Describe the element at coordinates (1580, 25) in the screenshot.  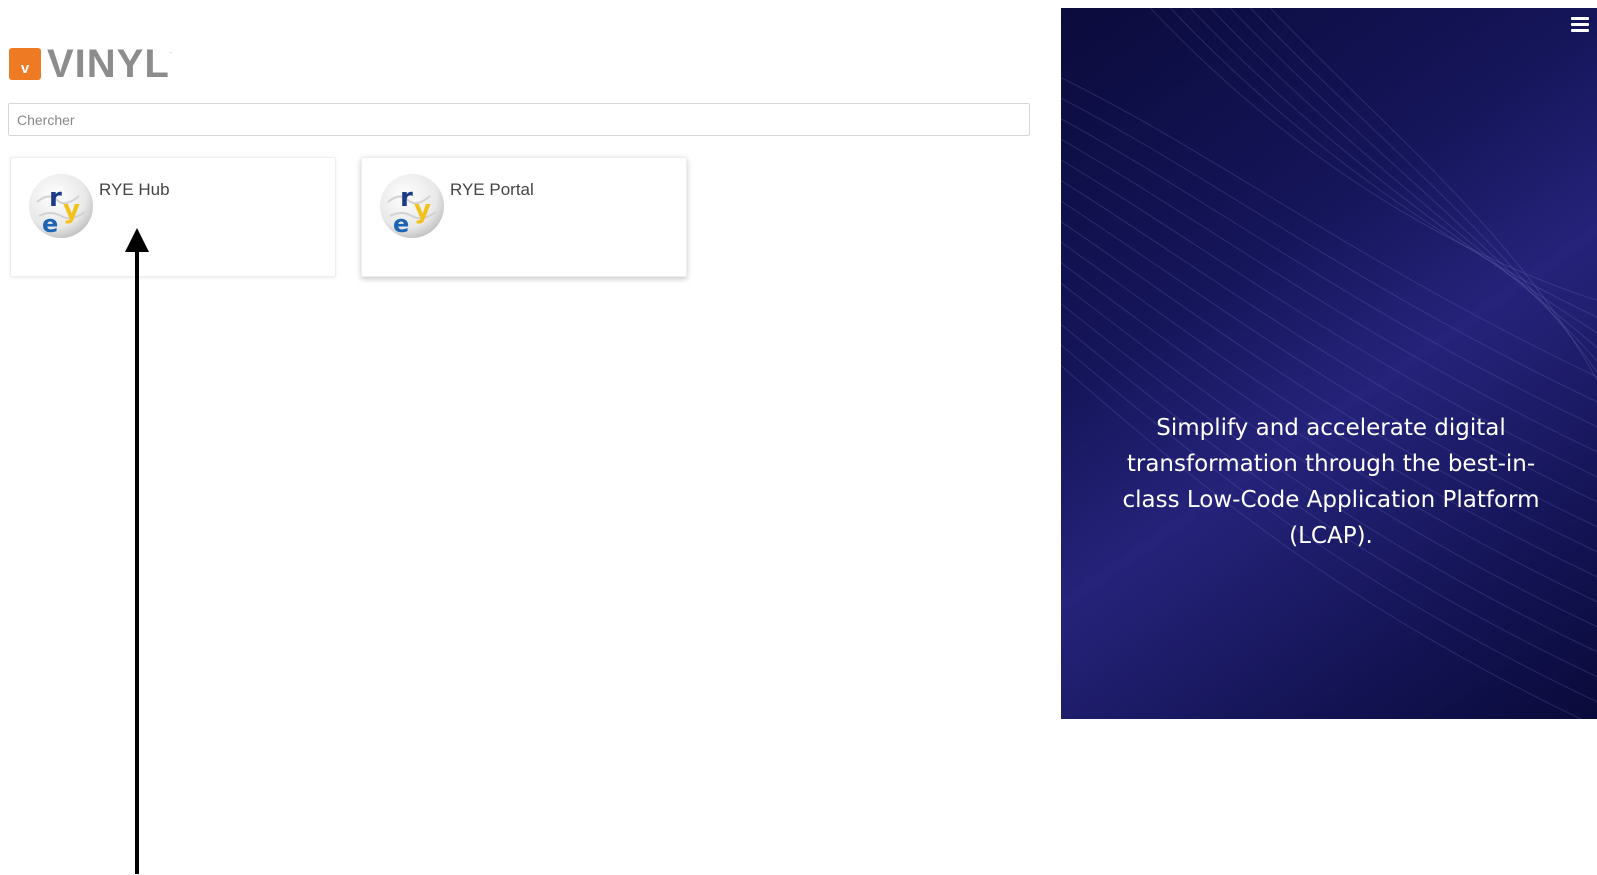
I see `hamburger-menu-icon` at that location.